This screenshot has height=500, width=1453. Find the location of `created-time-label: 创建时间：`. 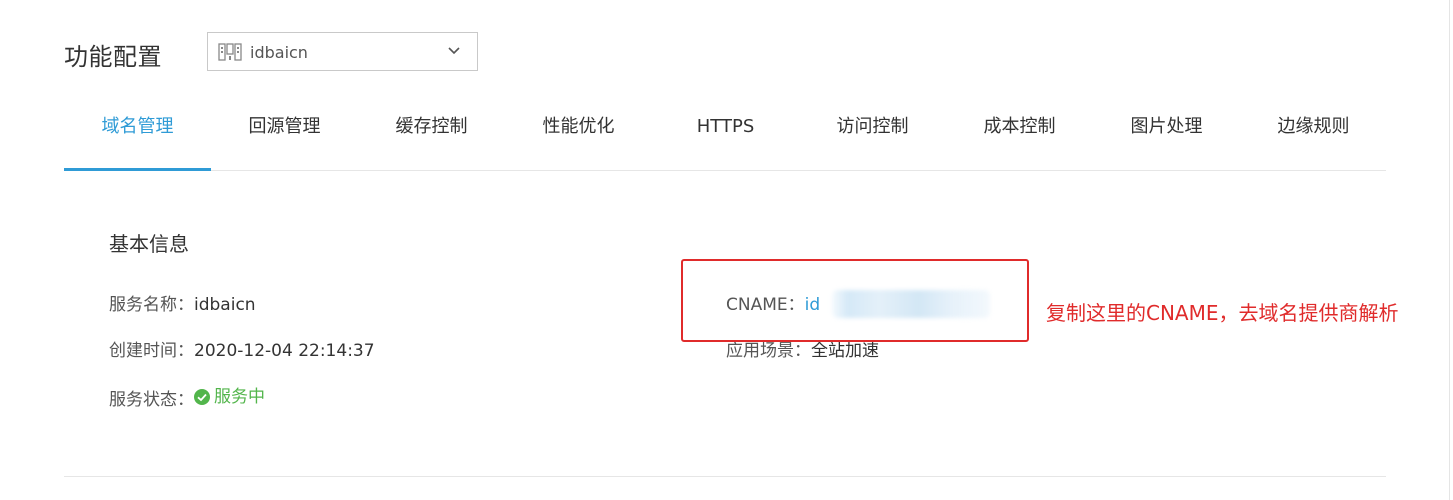

created-time-label: 创建时间： is located at coordinates (151, 351).